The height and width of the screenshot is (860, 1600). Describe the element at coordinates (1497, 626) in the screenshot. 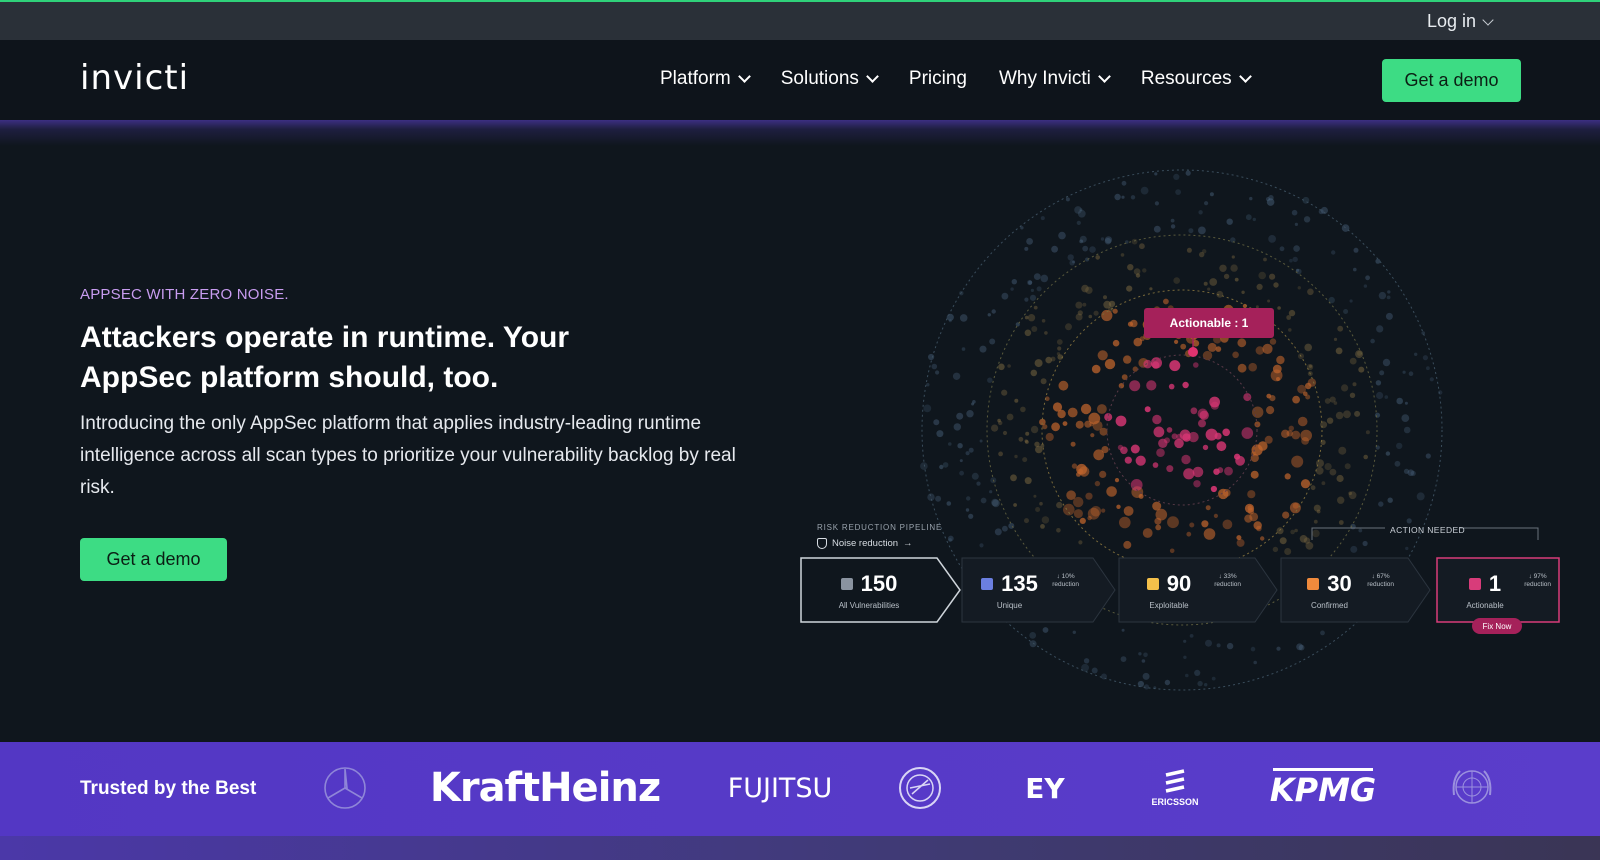

I see `fix-now-button: Fix Now` at that location.